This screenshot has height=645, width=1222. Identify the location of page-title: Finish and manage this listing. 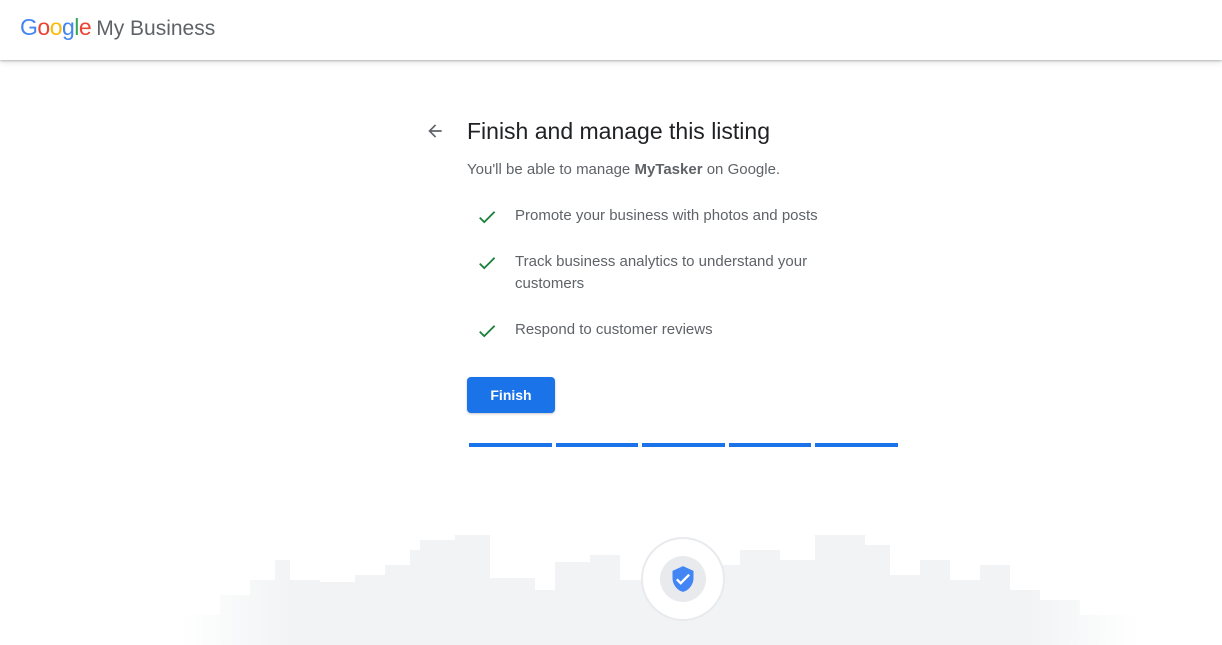
(618, 131).